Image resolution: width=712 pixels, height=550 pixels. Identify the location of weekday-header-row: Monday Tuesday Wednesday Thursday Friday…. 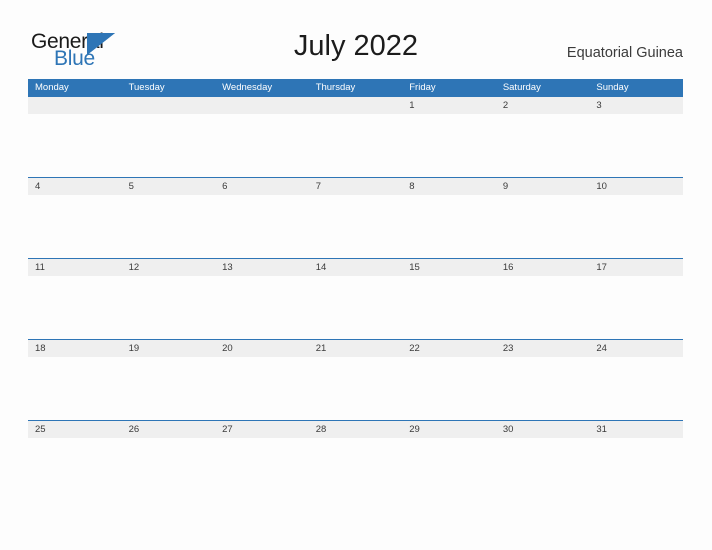
(355, 88).